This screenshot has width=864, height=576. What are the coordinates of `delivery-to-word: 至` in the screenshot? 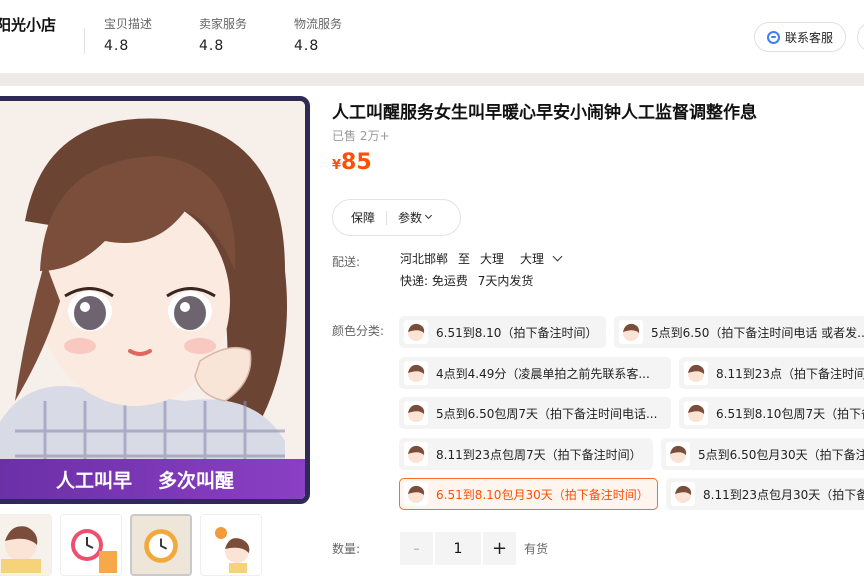 It's located at (464, 259).